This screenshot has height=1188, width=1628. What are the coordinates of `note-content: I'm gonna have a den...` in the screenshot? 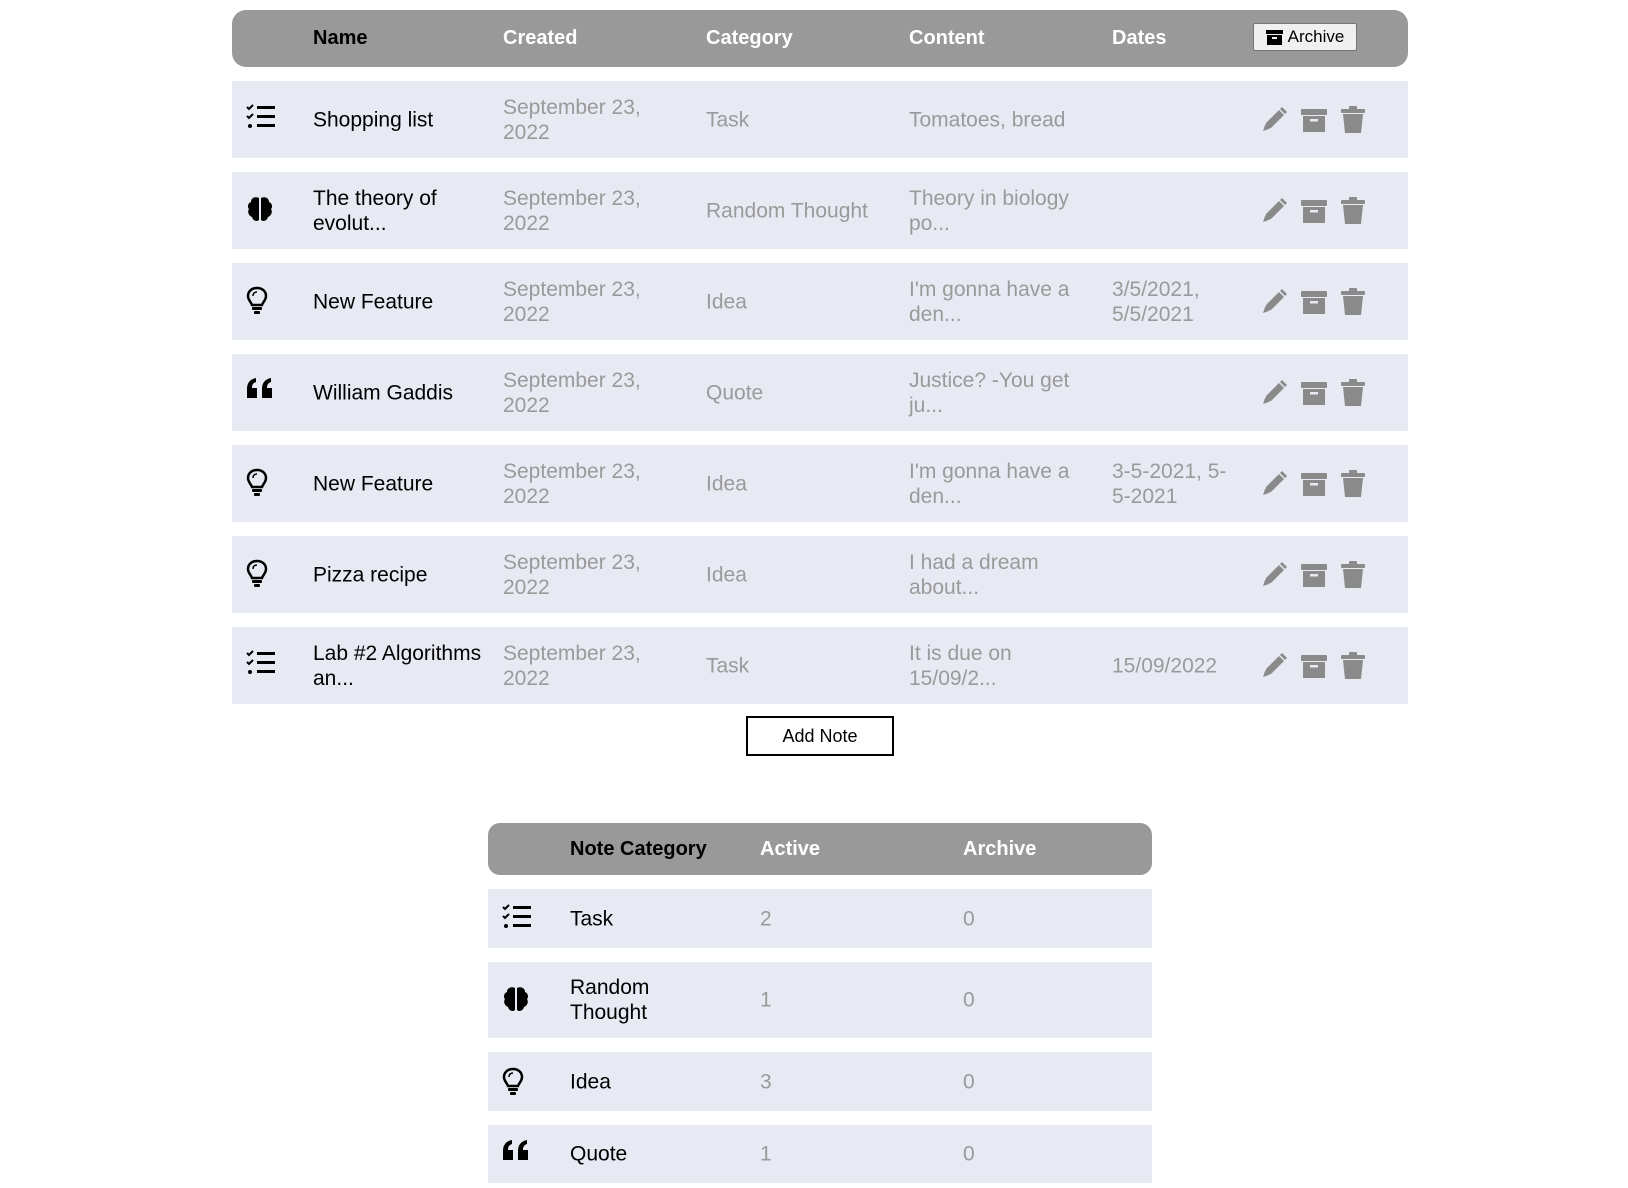 It's located at (989, 483).